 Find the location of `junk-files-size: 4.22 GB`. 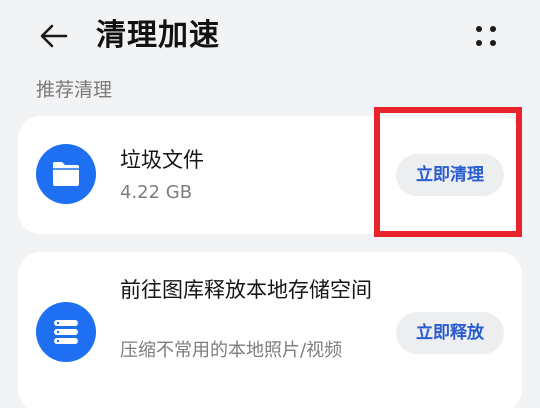

junk-files-size: 4.22 GB is located at coordinates (156, 192).